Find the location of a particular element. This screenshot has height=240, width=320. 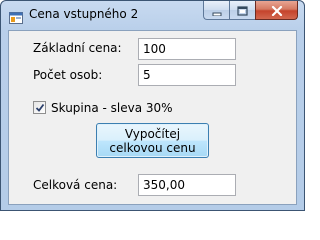

form-icon is located at coordinates (16, 16).